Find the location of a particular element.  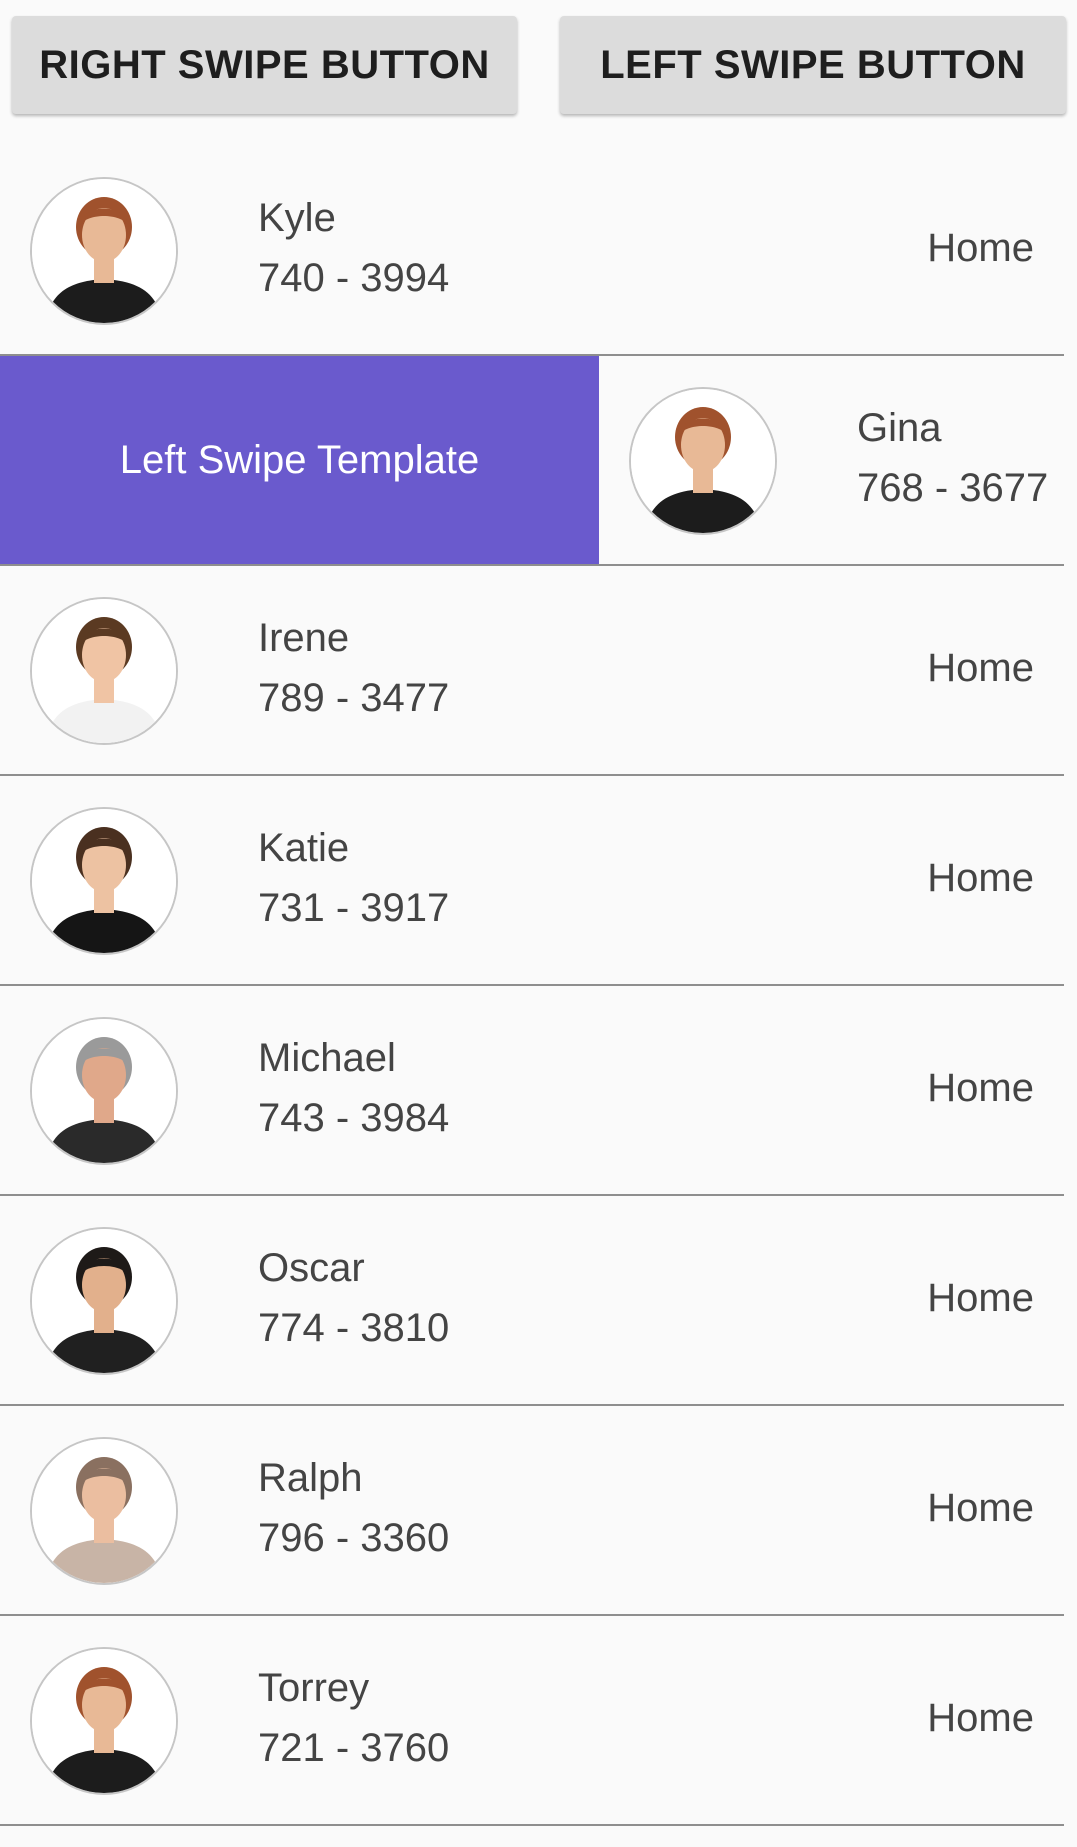

contact-name: Katie is located at coordinates (304, 848).